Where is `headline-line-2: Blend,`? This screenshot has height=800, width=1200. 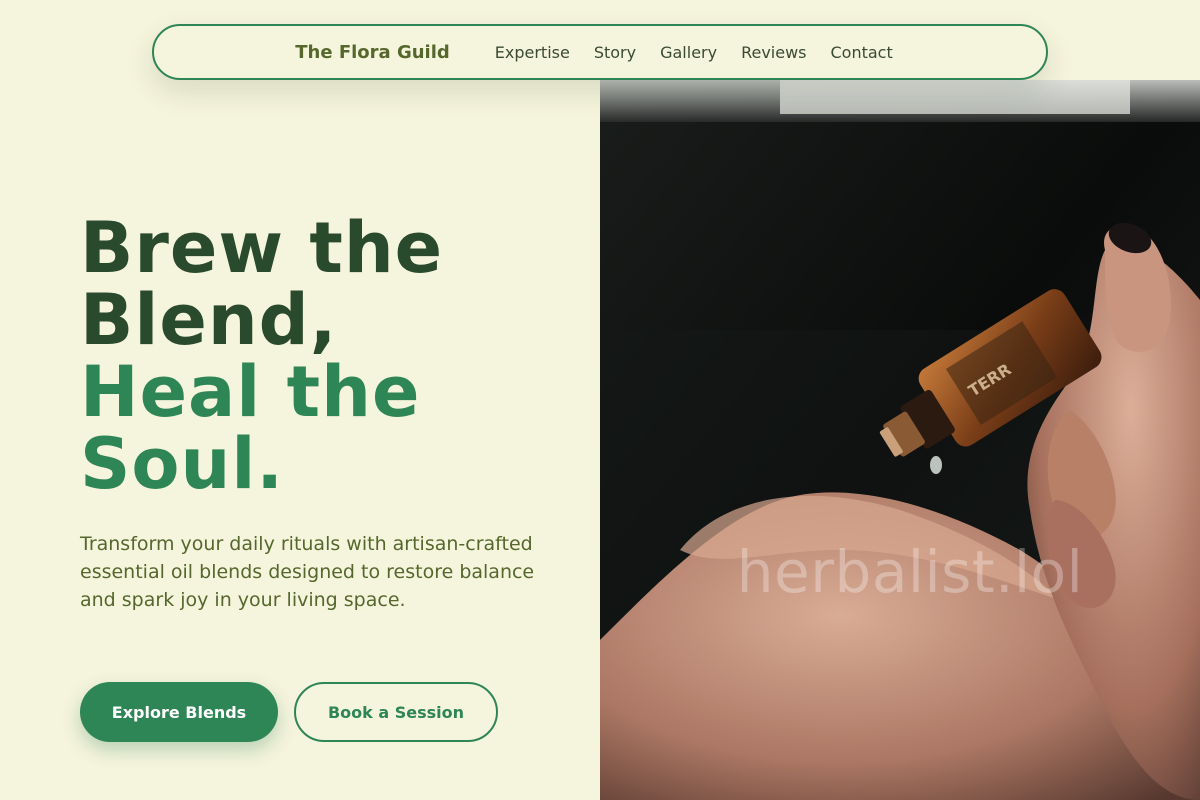 headline-line-2: Blend, is located at coordinates (209, 320).